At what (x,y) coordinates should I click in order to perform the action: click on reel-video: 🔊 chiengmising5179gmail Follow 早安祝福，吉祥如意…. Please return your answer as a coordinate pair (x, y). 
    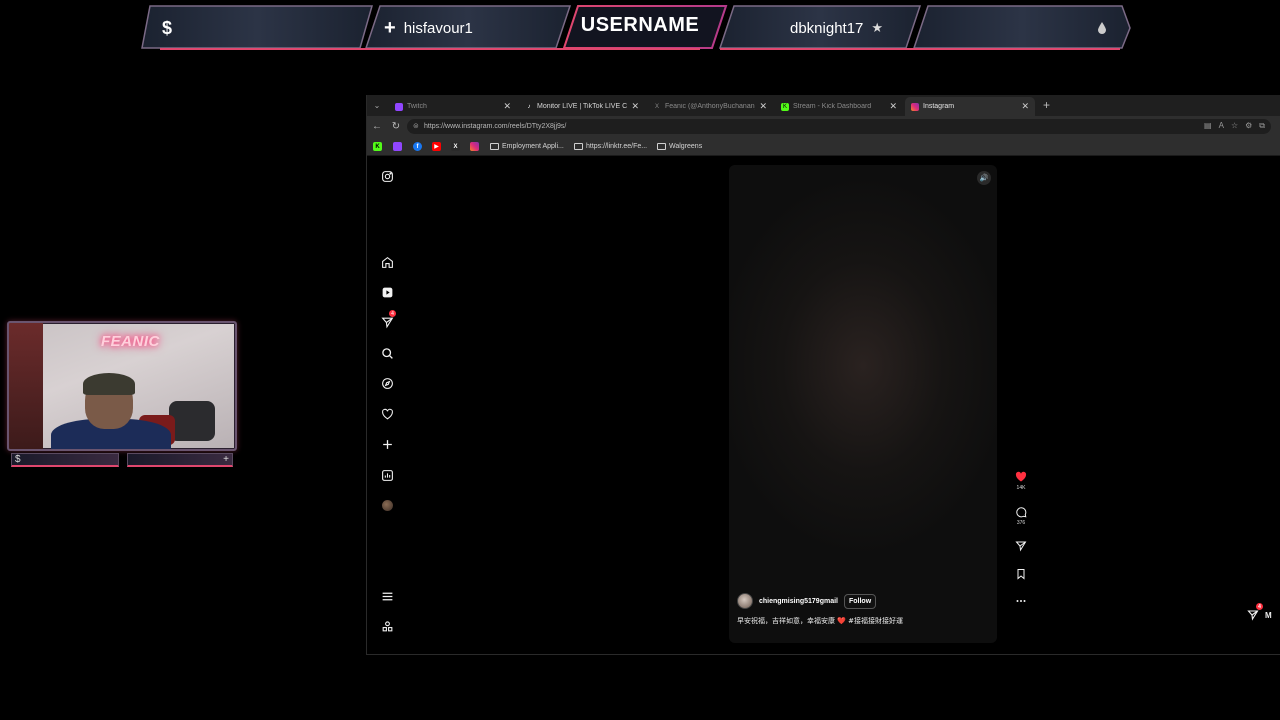
    Looking at the image, I should click on (863, 404).